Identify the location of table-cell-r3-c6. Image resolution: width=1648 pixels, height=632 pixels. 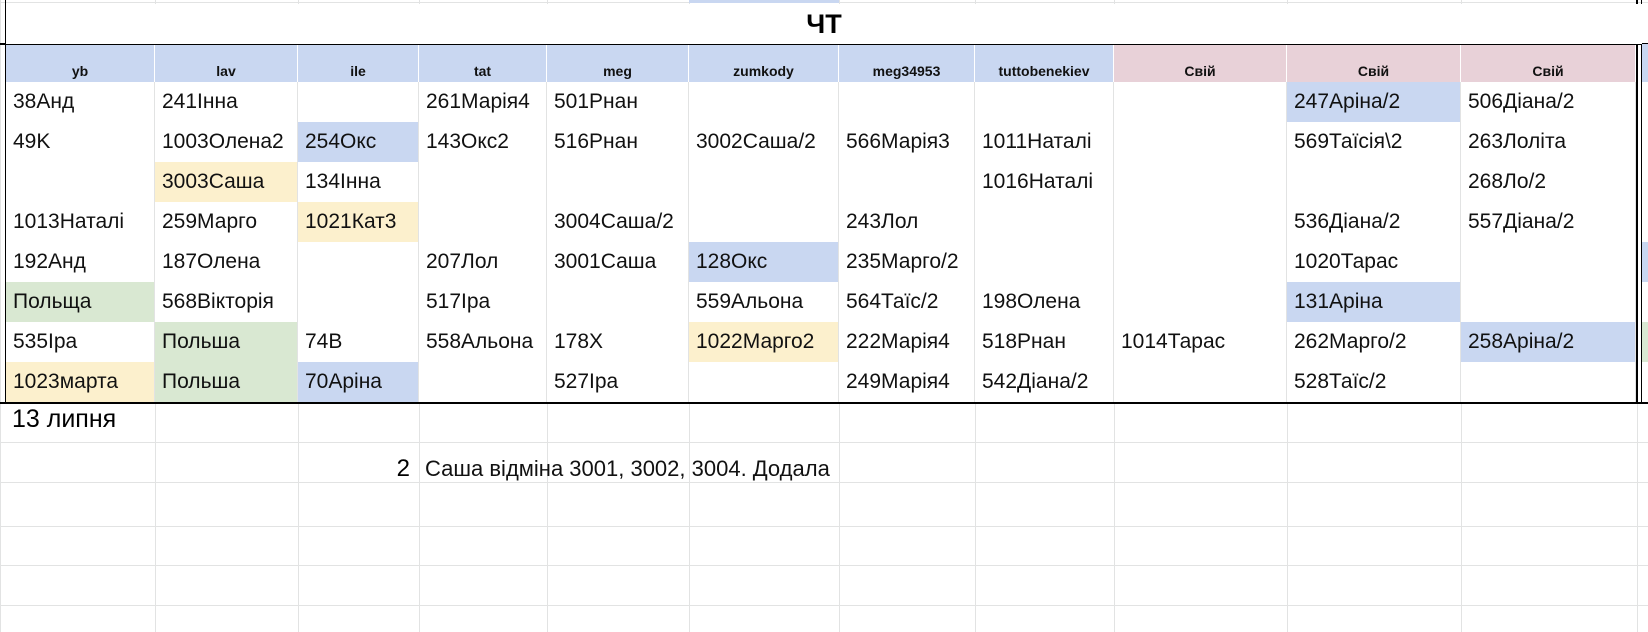
(764, 182).